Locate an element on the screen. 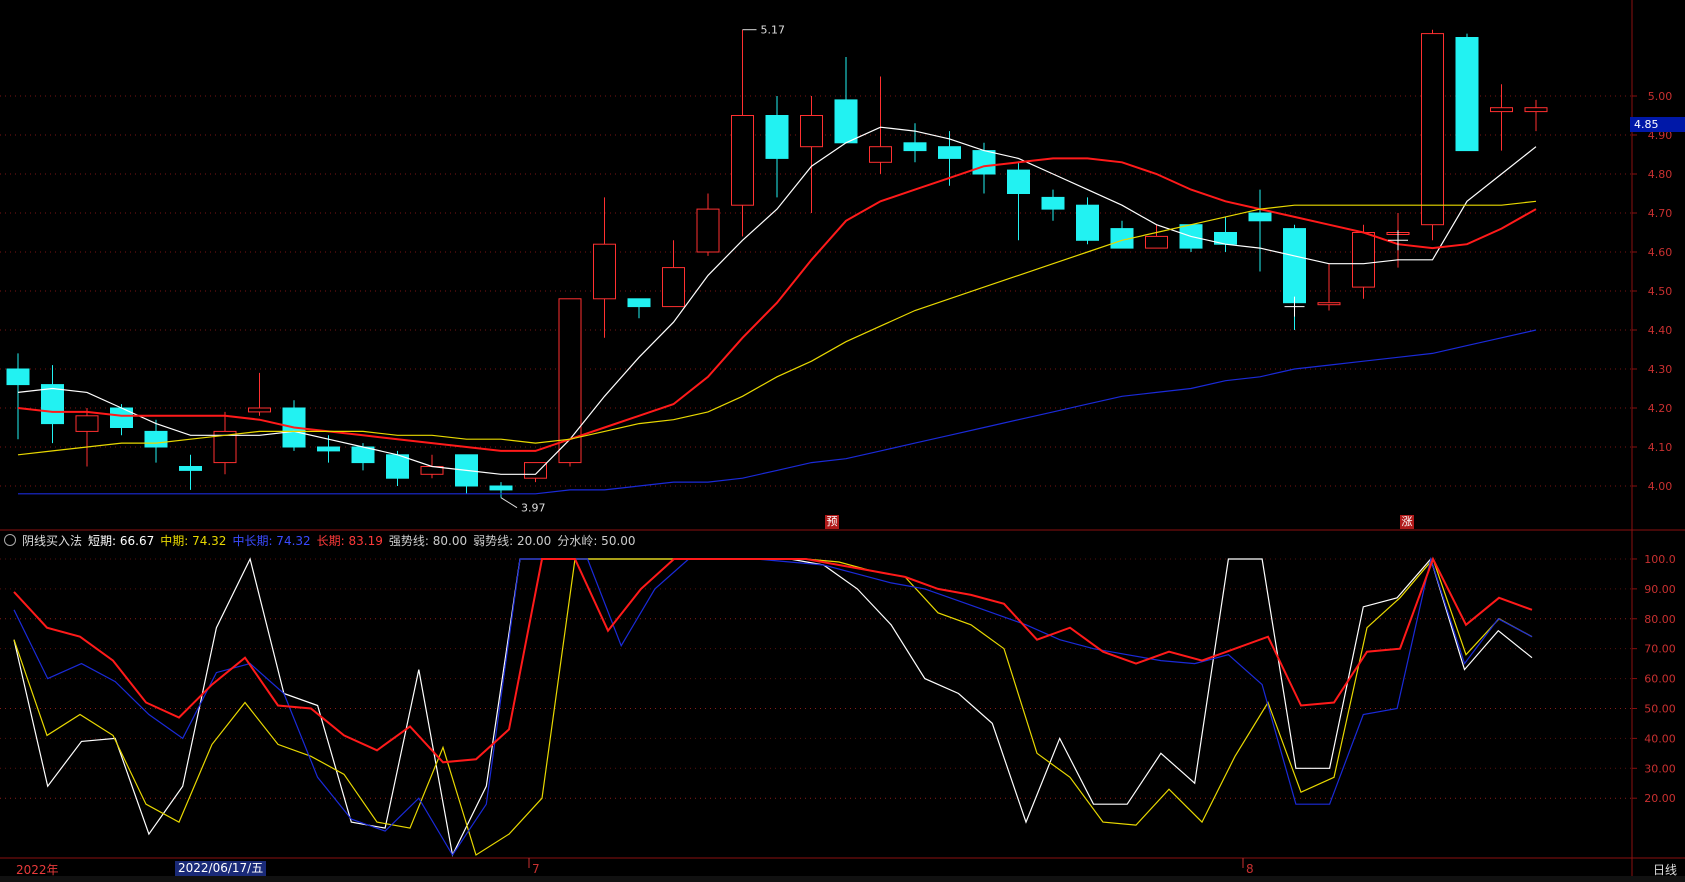 The width and height of the screenshot is (1685, 882). indicator-tick-label: 60.00 is located at coordinates (1660, 679).